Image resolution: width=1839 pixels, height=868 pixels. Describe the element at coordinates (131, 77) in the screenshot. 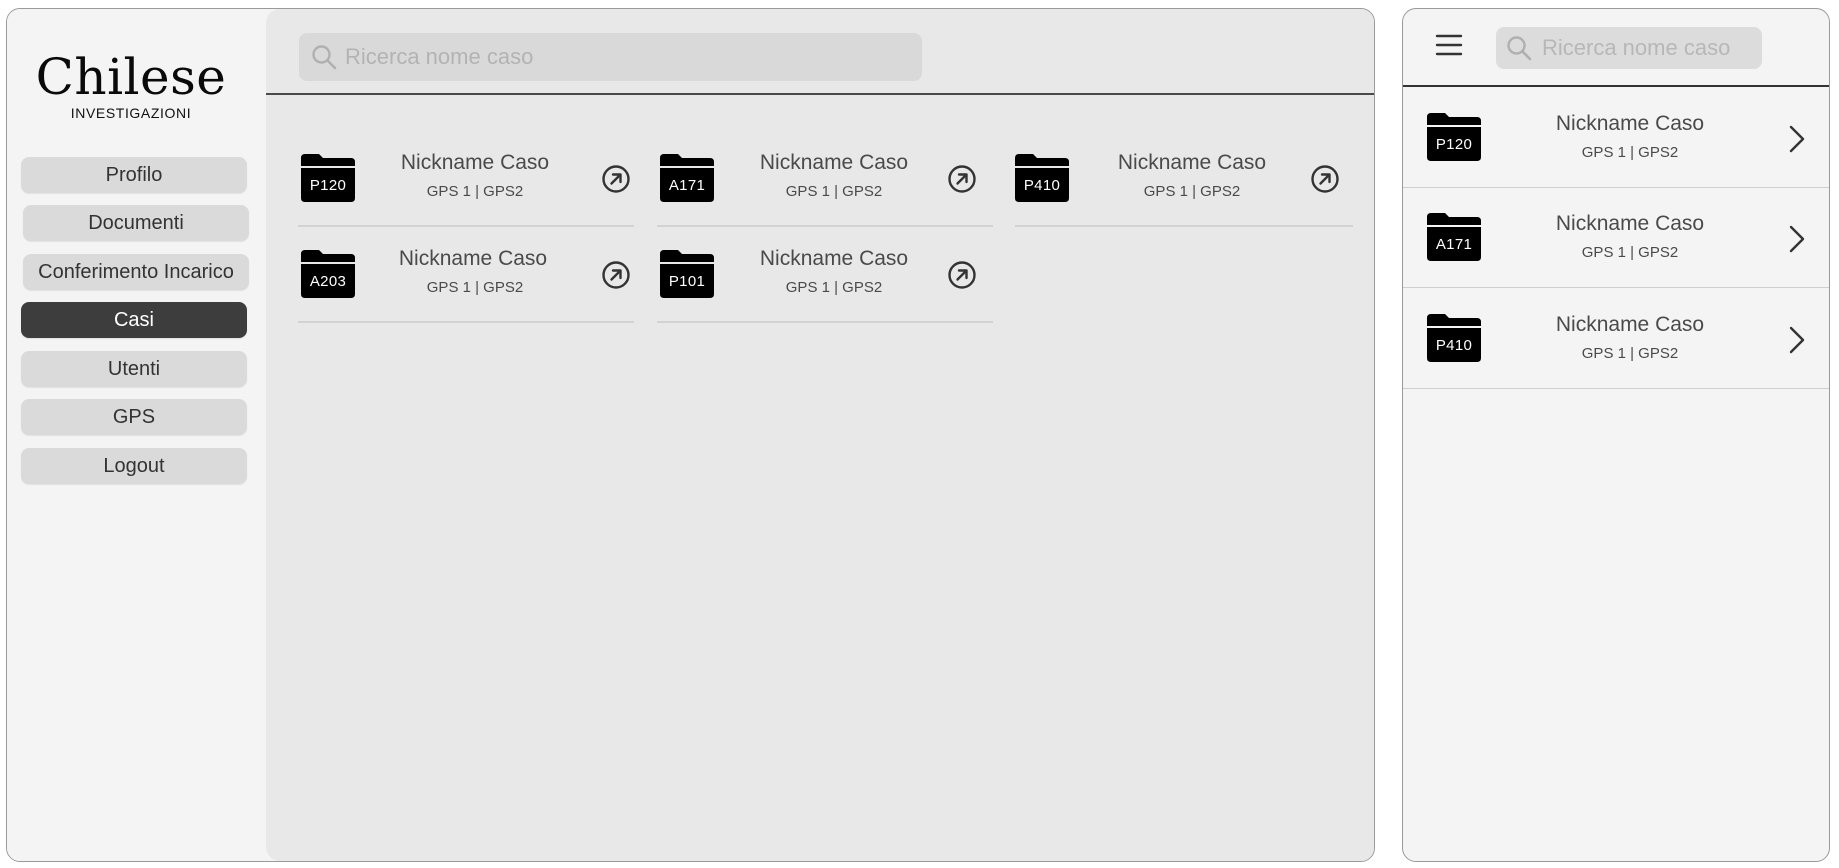

I see `brand-name: Chilese` at that location.